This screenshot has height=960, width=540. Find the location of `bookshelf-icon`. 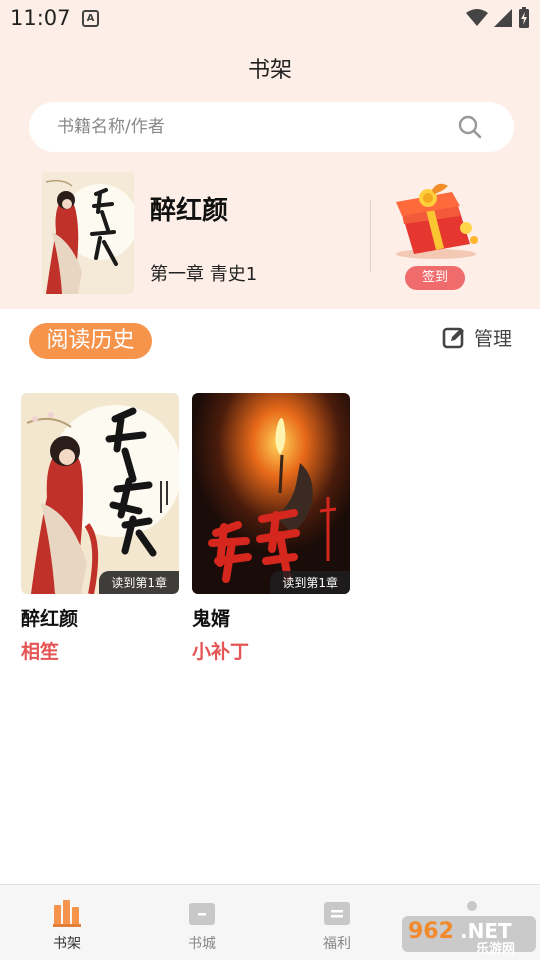

bookshelf-icon is located at coordinates (67, 913).